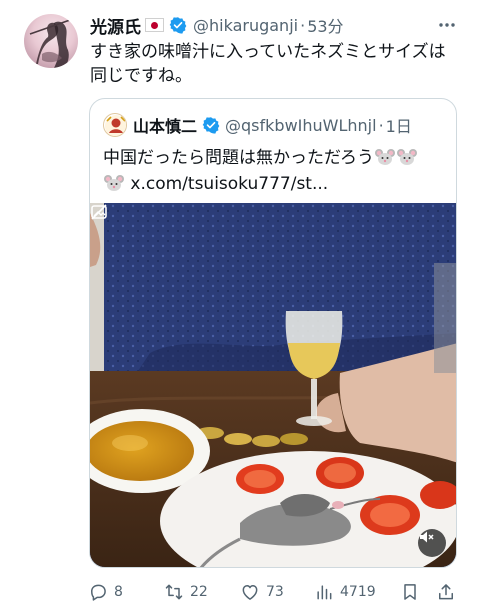 The height and width of the screenshot is (614, 480). I want to click on post-text-line: 同じですね。, so click(141, 76).